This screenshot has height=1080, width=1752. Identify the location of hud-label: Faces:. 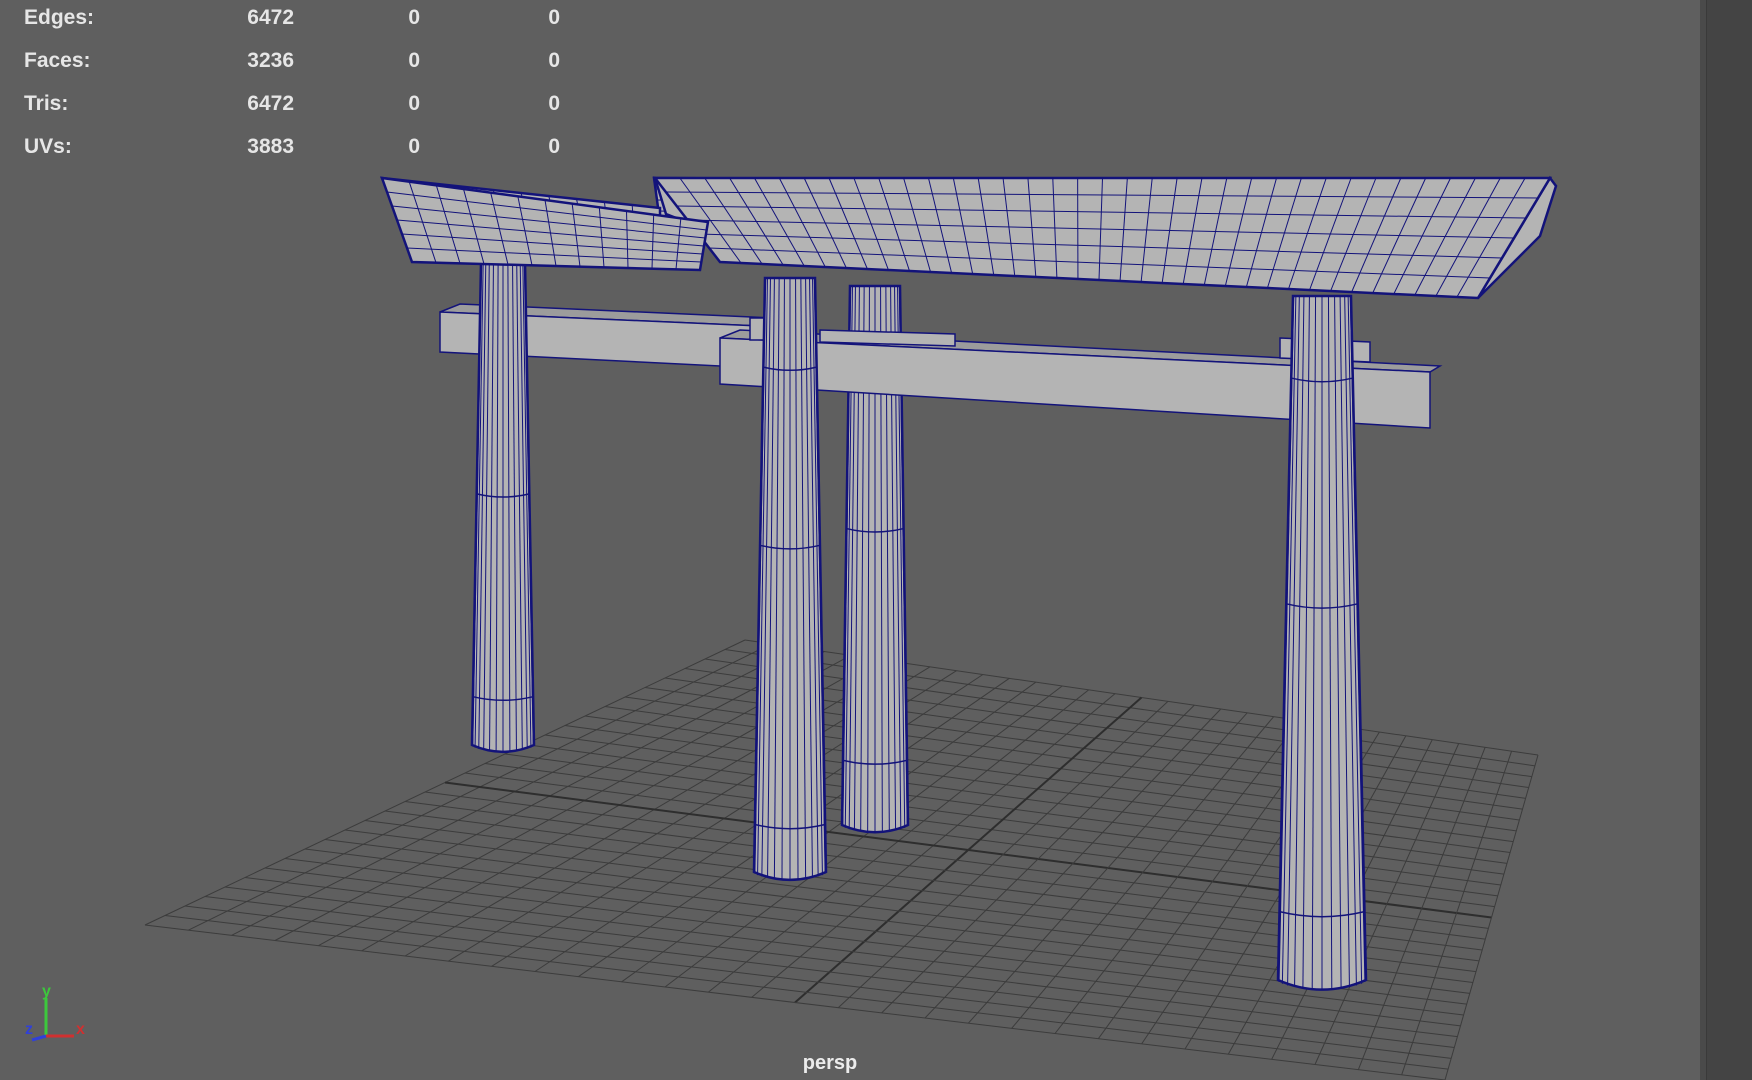
(57, 60).